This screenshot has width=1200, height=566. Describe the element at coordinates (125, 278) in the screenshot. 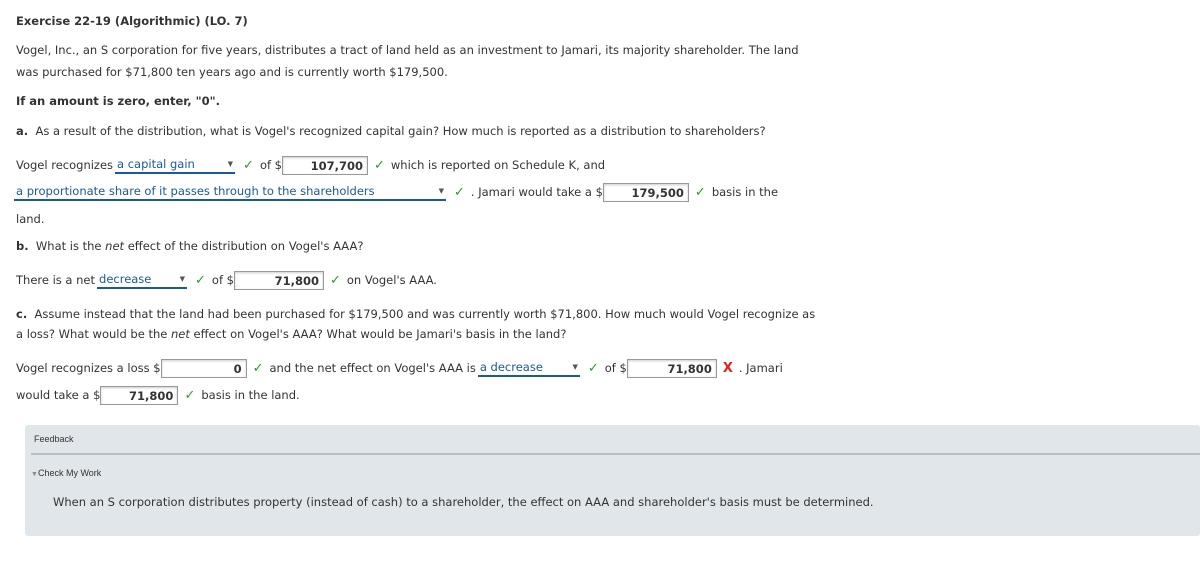

I see `select-value: decrease` at that location.